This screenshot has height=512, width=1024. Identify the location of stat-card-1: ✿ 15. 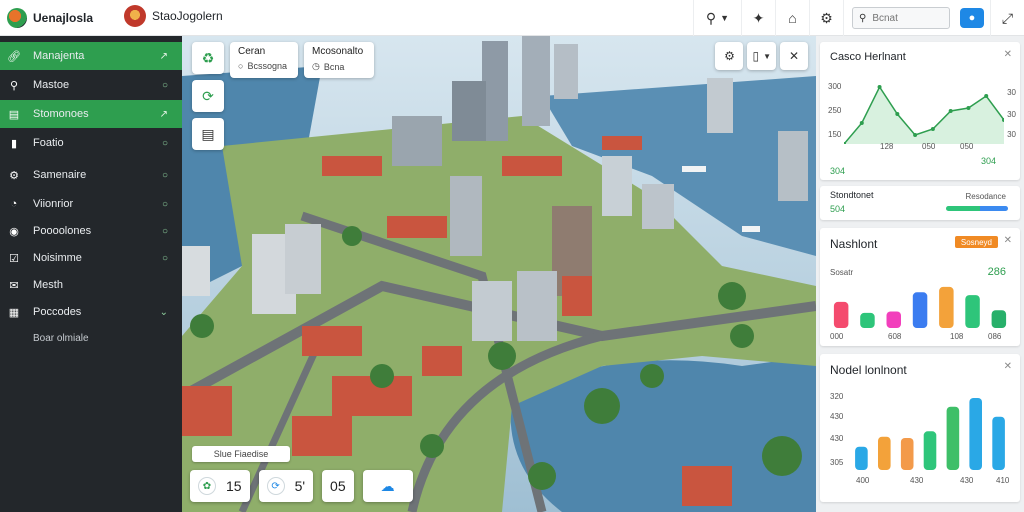
(220, 486).